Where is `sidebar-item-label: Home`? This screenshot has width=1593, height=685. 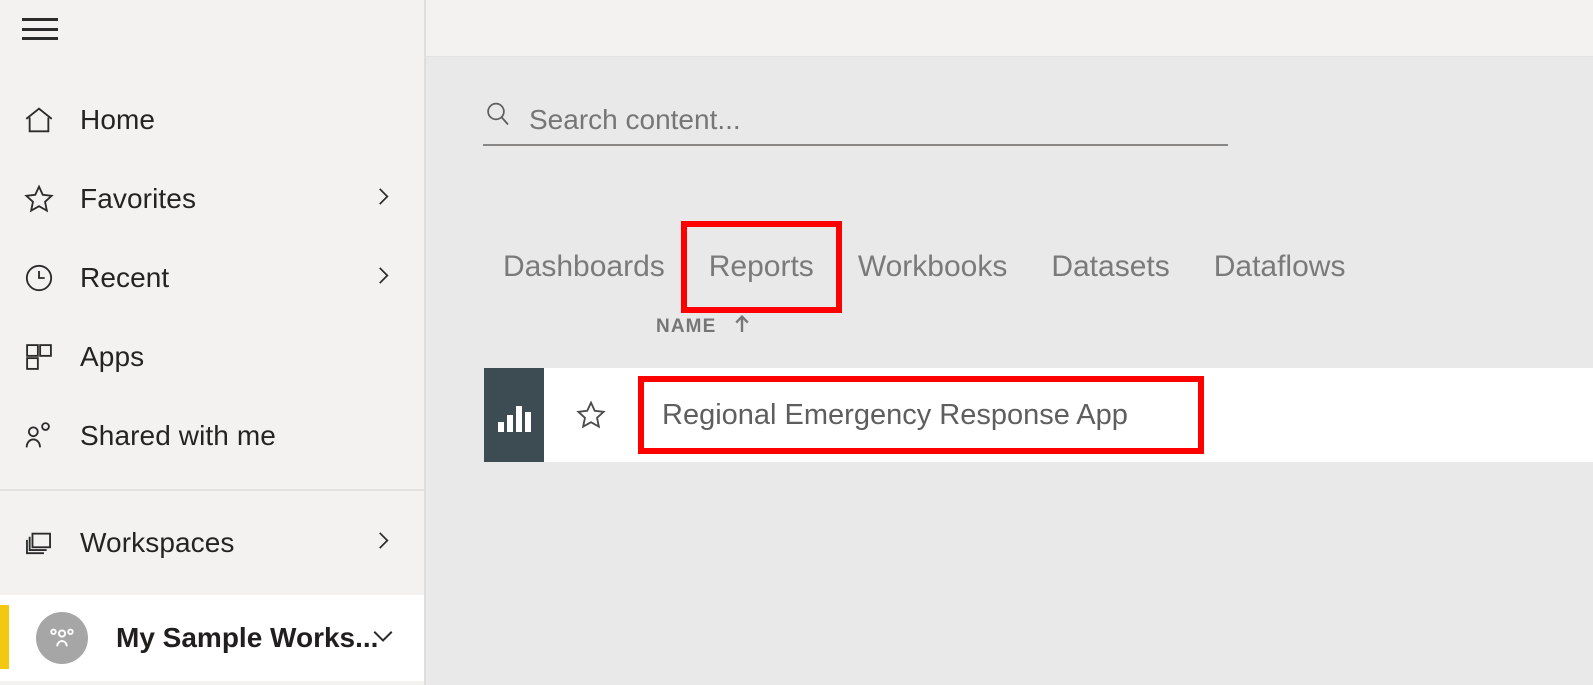 sidebar-item-label: Home is located at coordinates (118, 119).